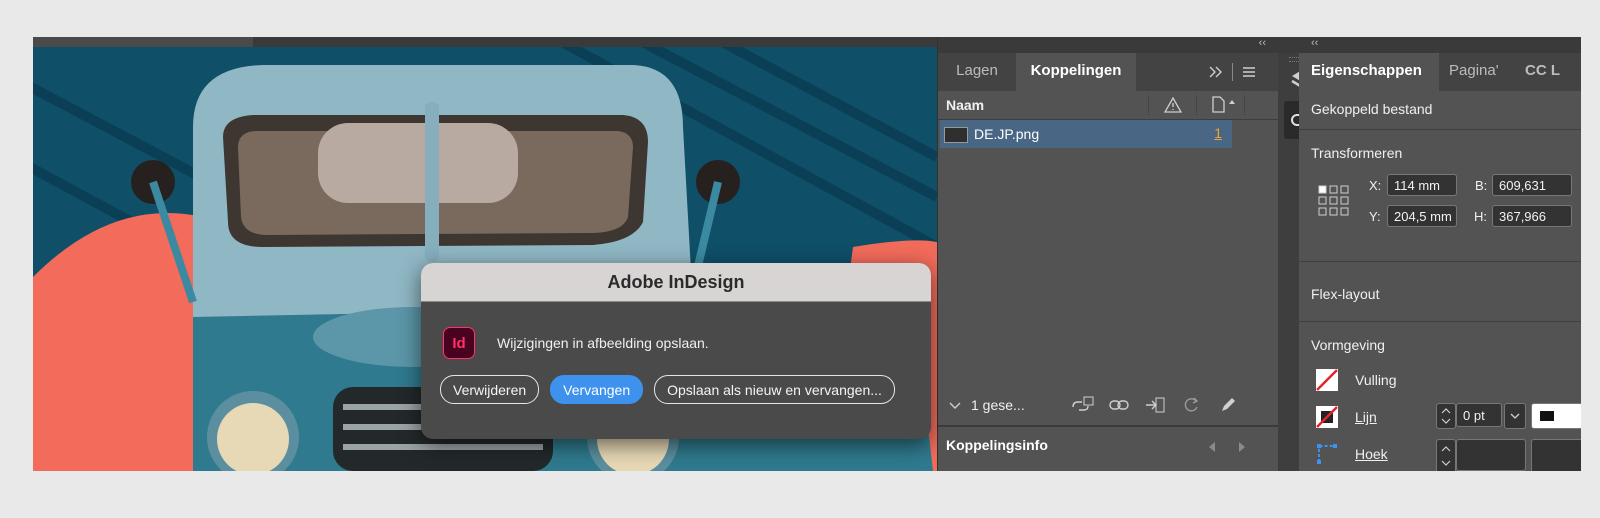  I want to click on relink-icon, so click(1119, 405).